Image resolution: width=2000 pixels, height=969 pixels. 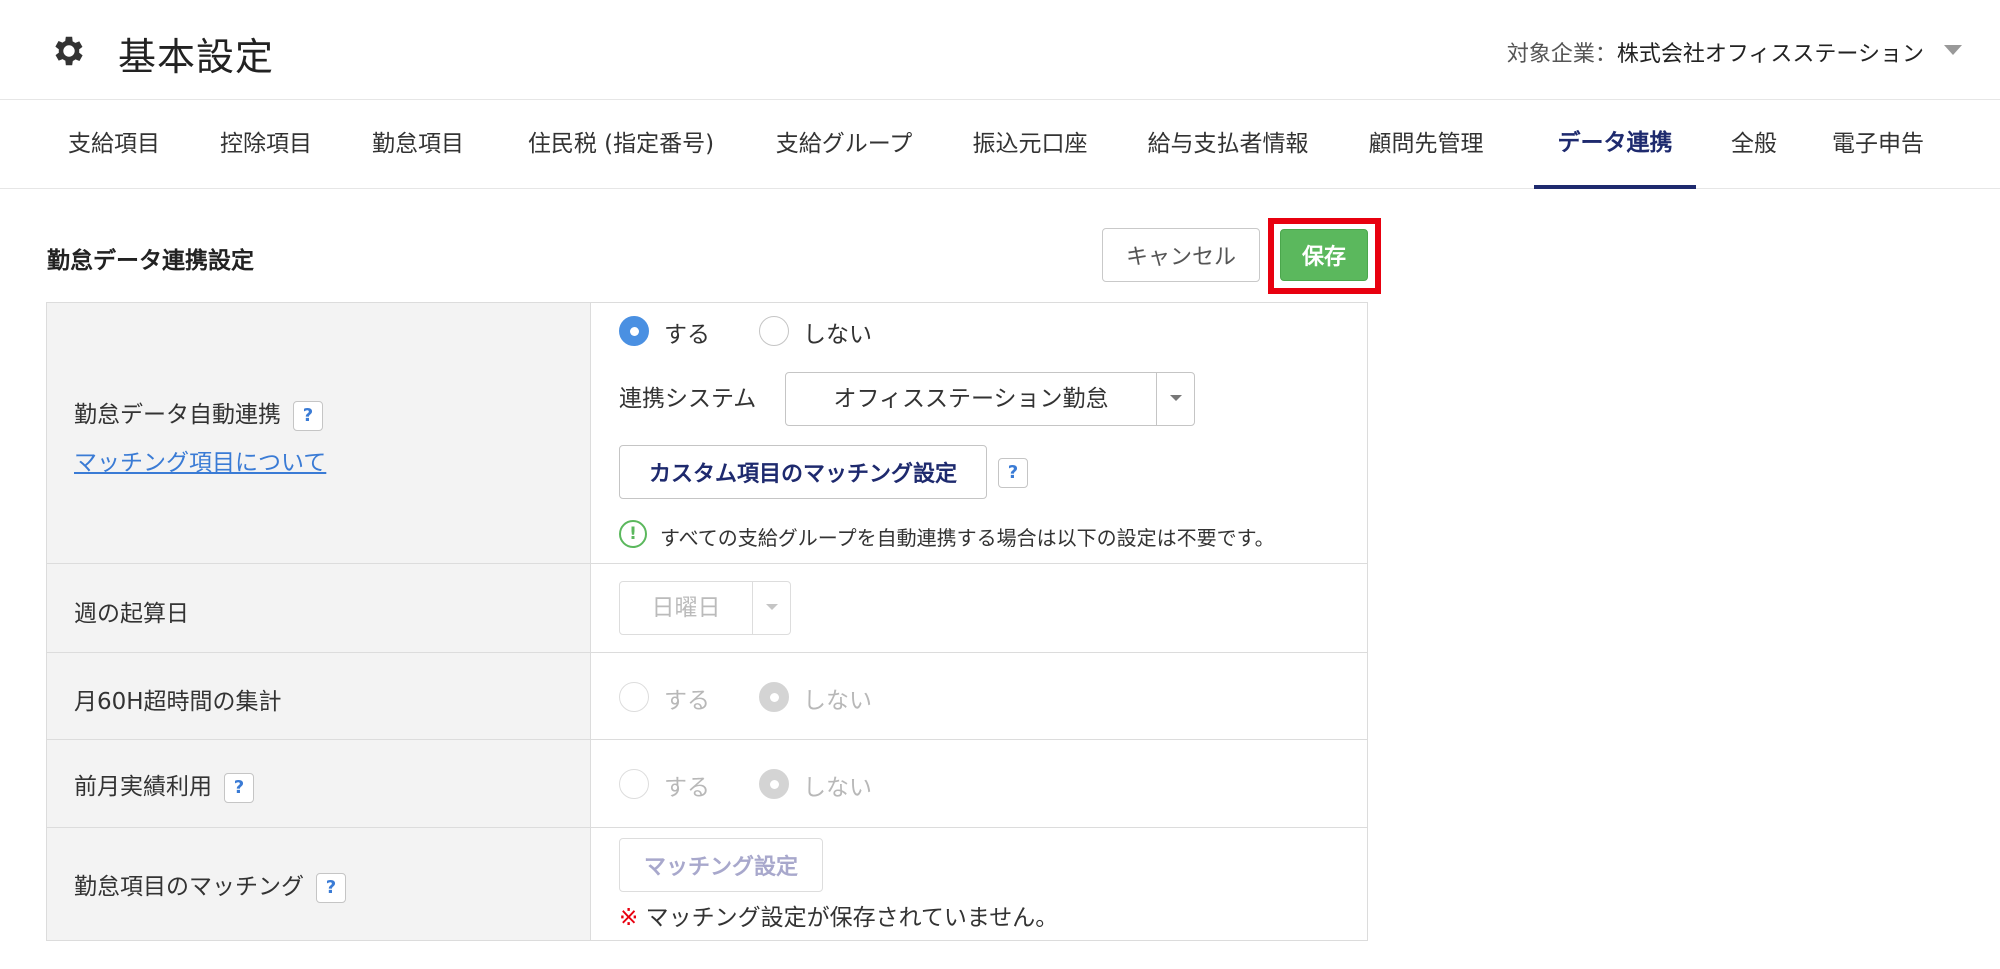 I want to click on label-cell: 週の起算日, so click(x=319, y=608).